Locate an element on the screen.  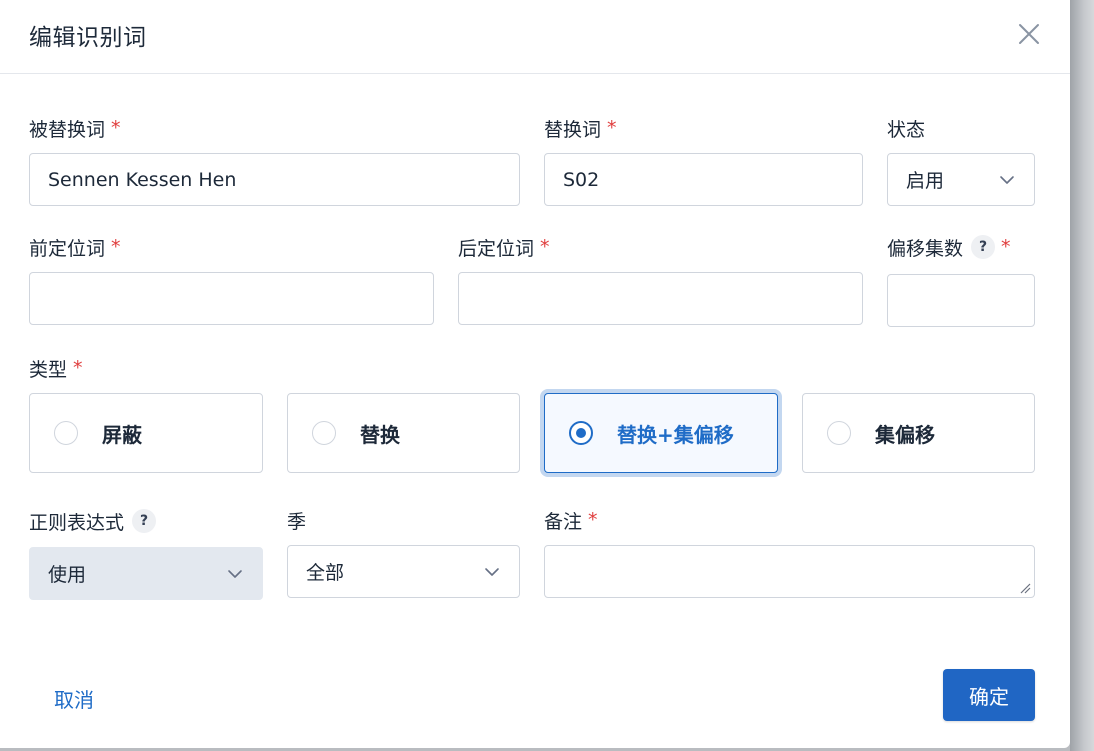
remark-label: 备注 * is located at coordinates (571, 520).